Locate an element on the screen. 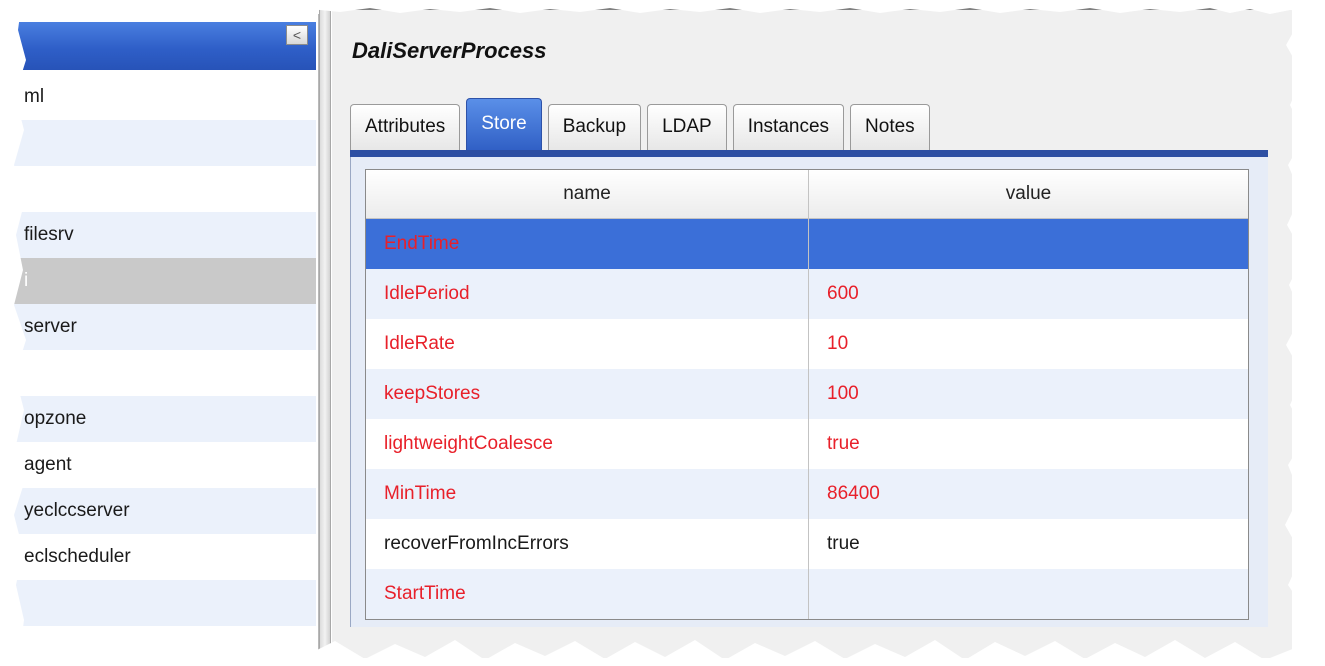  table-row: IdlePeriod 600 is located at coordinates (807, 294).